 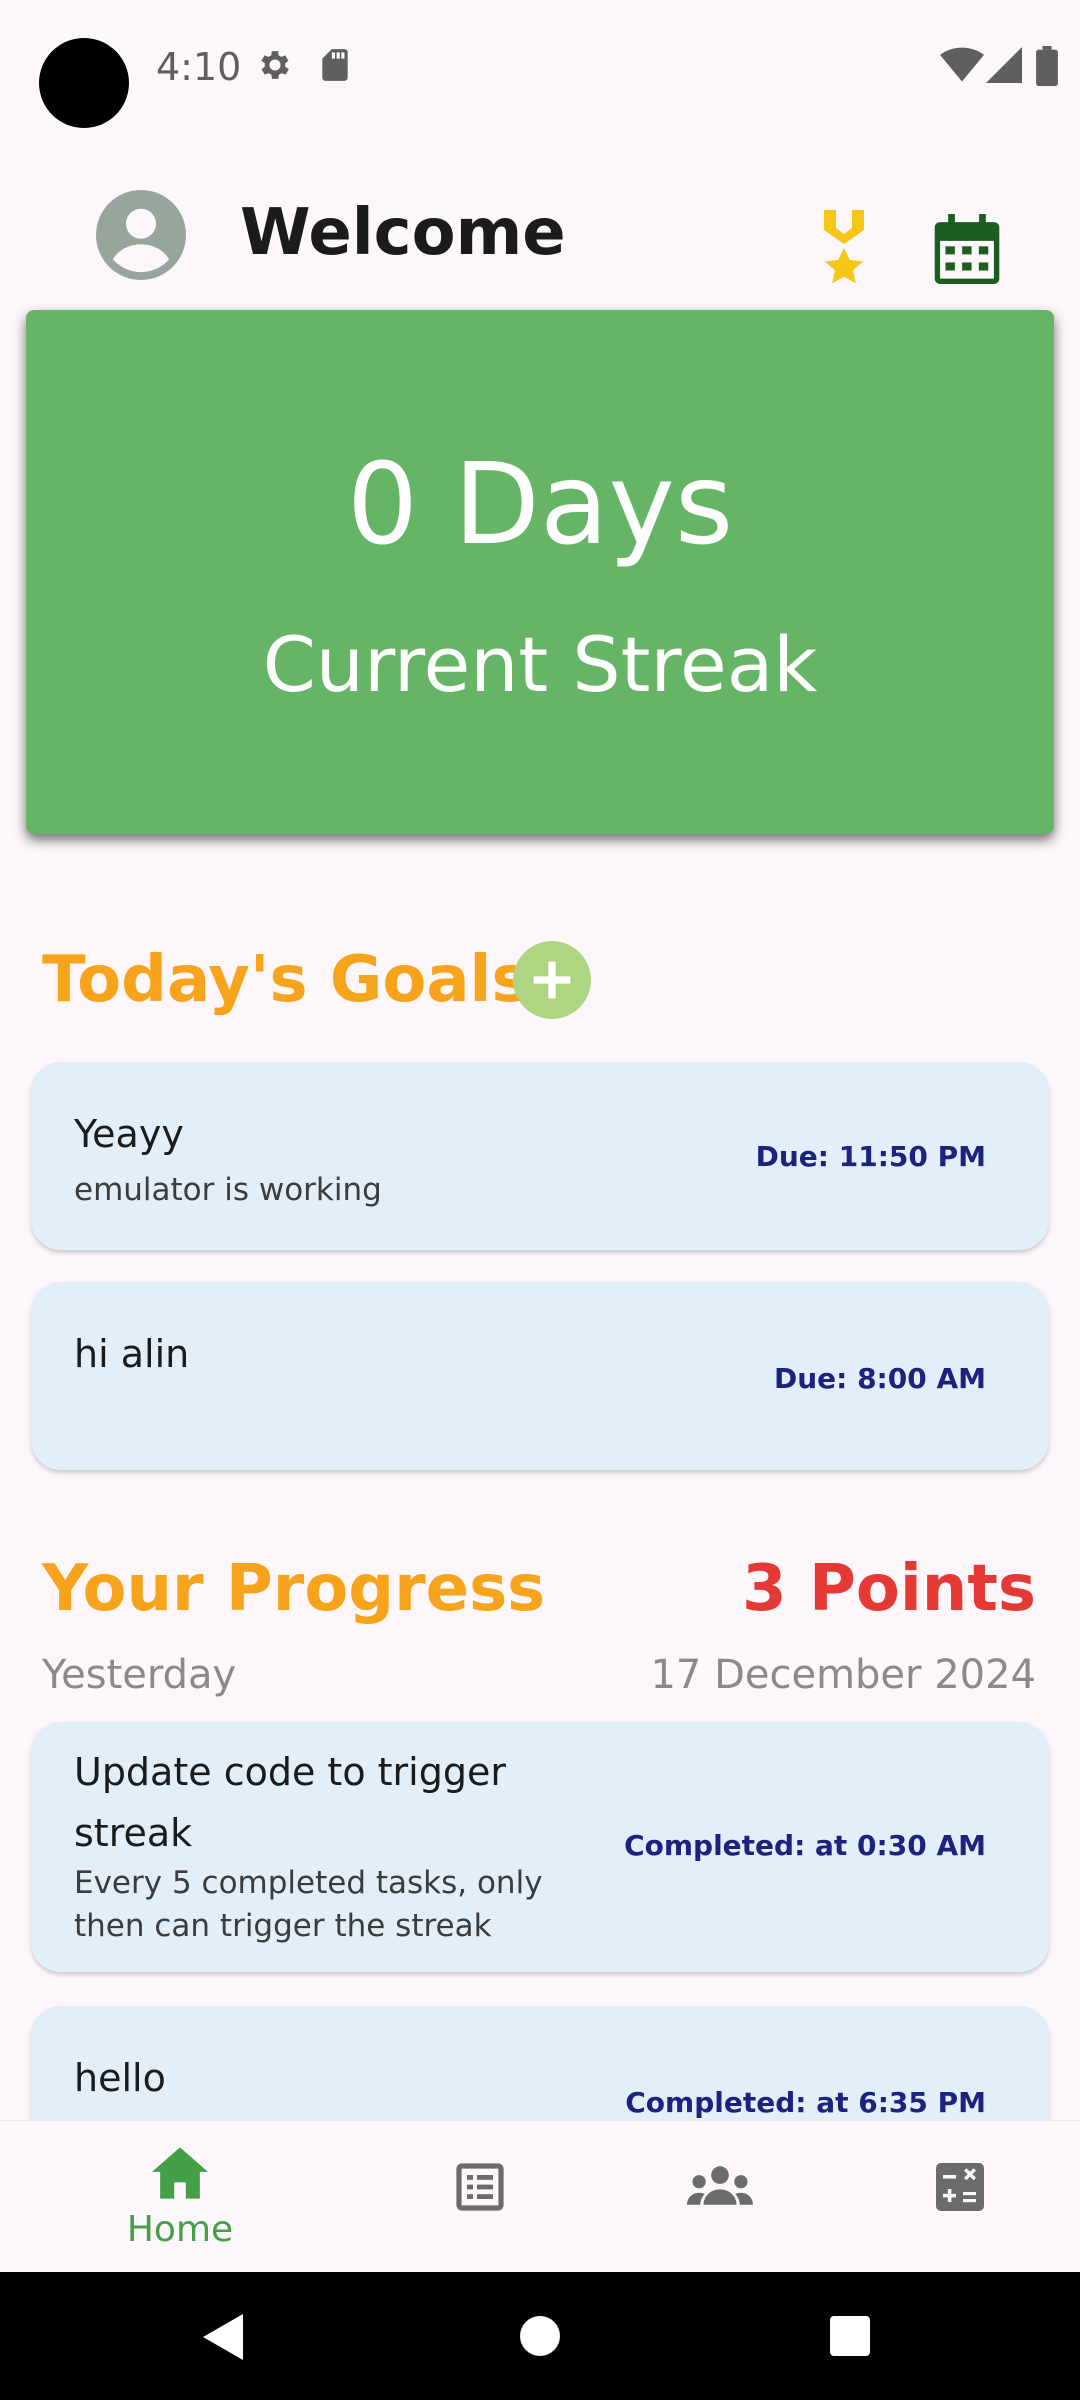 I want to click on progress-item-title: hello, so click(x=120, y=2078).